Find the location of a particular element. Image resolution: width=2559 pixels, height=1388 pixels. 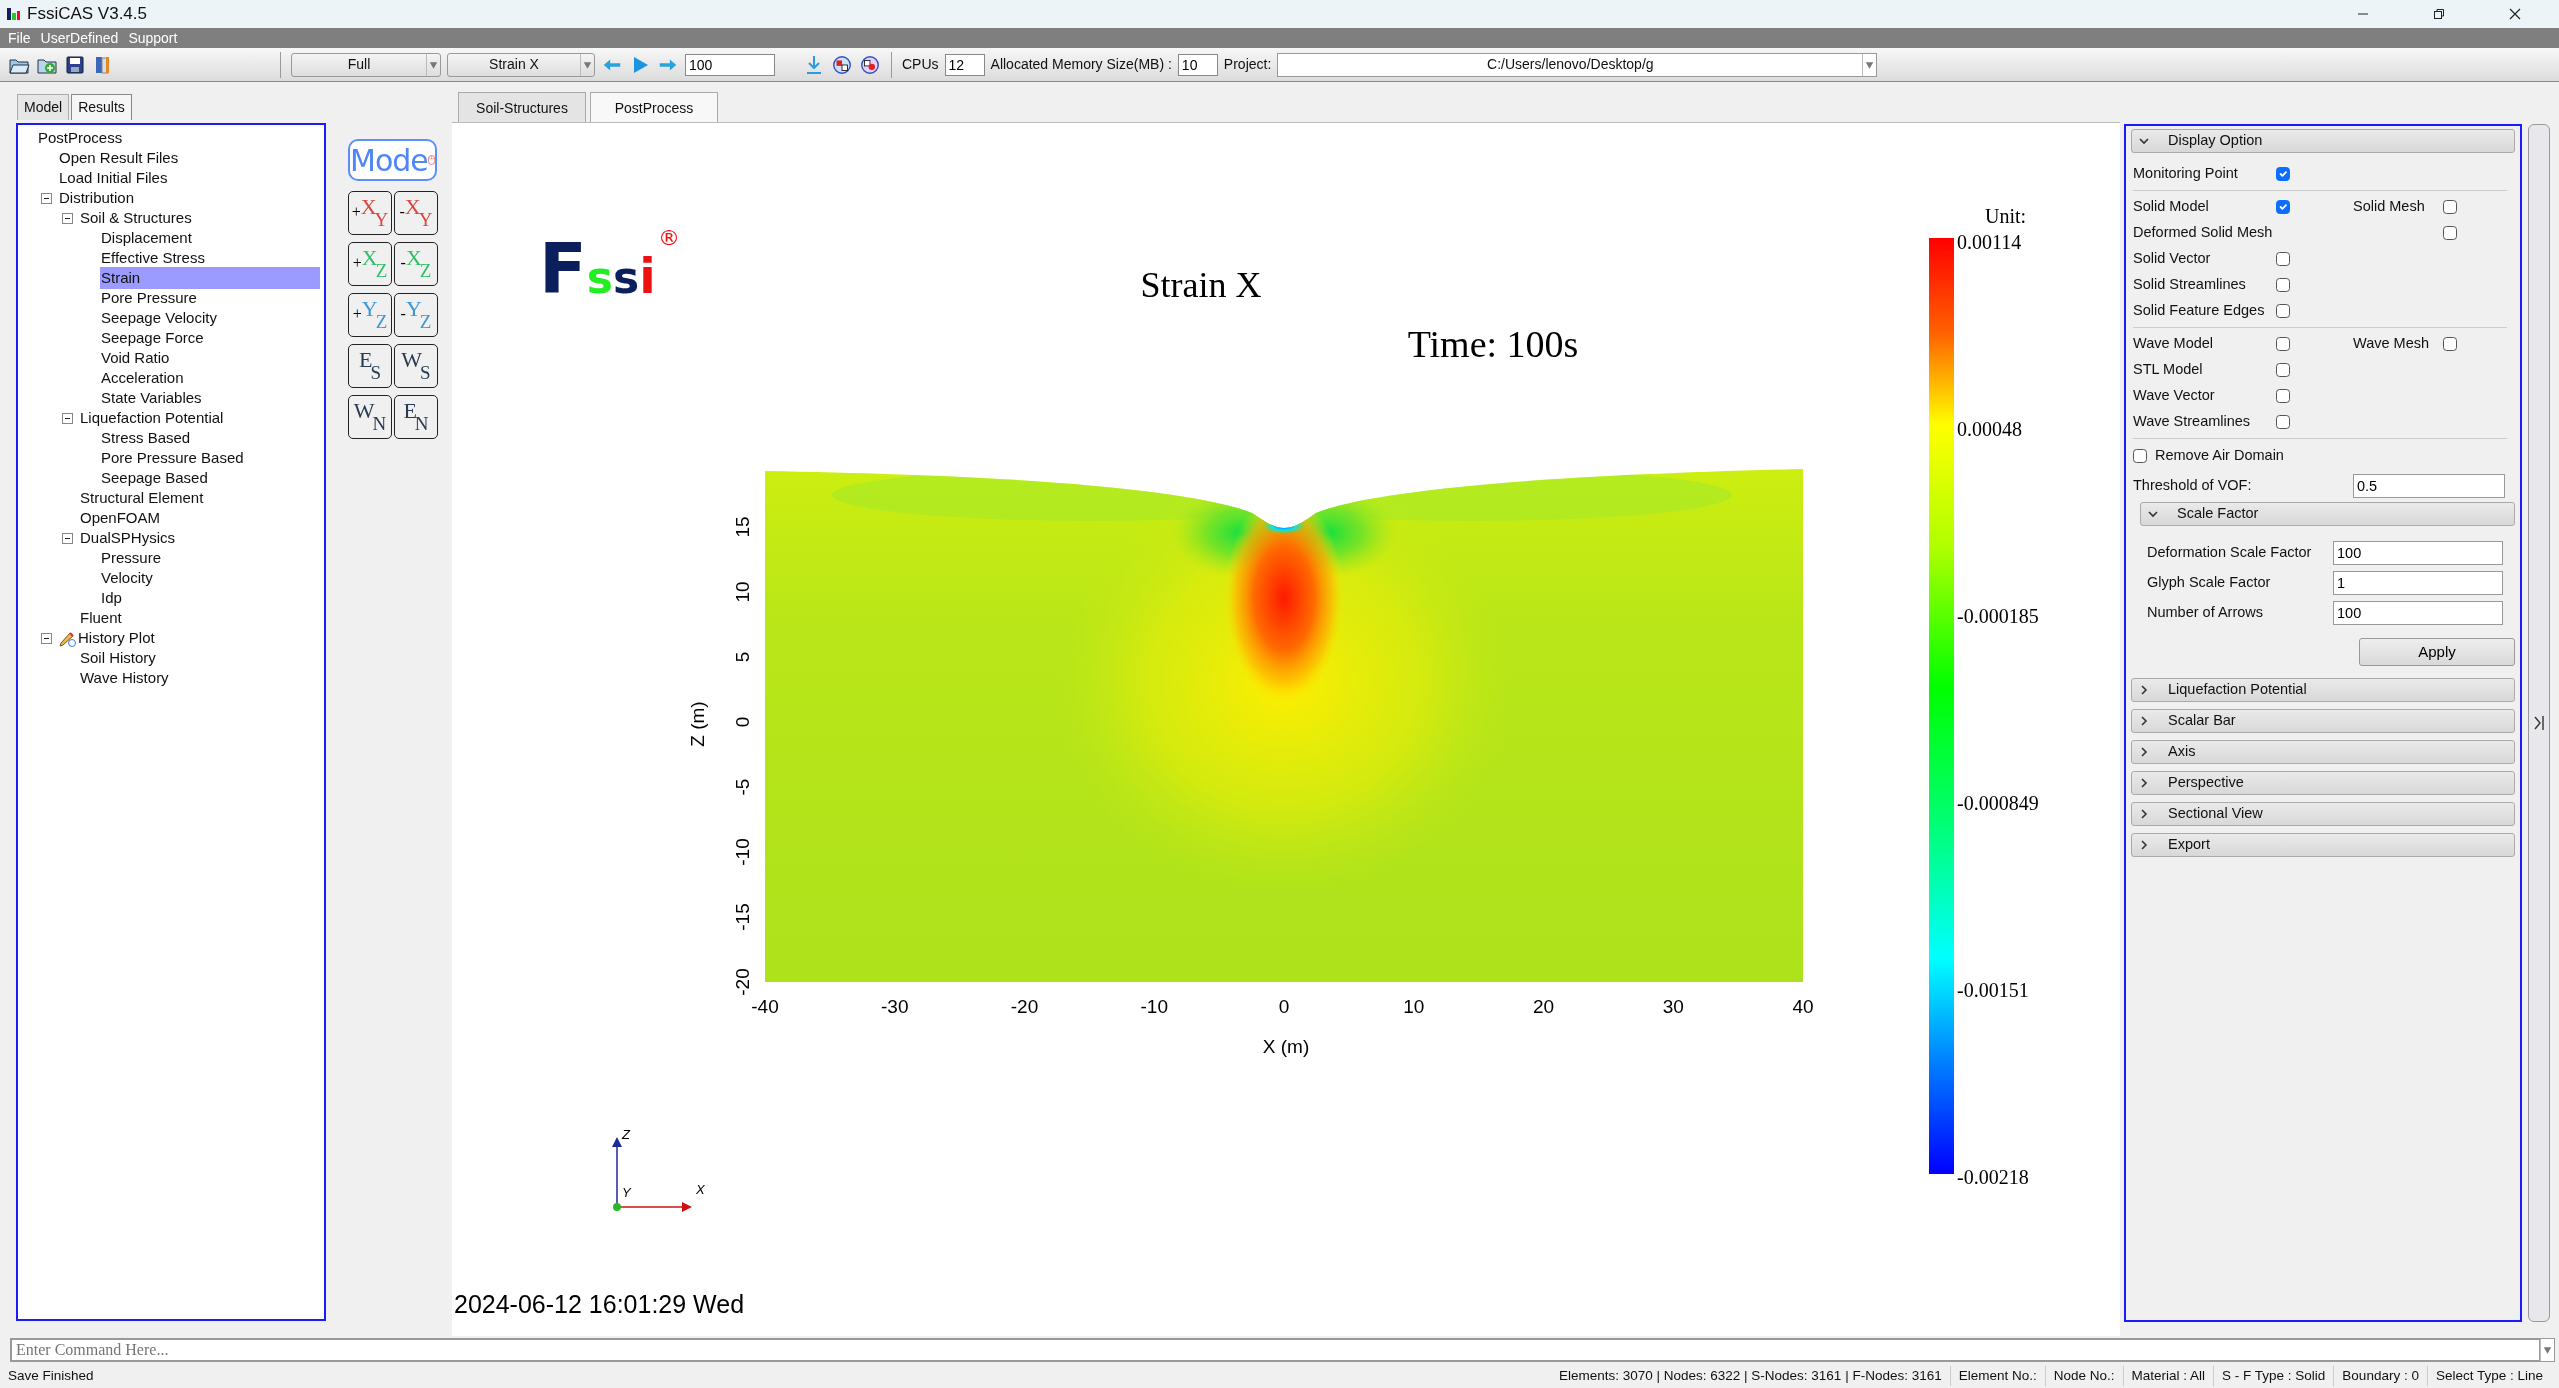

tab: Model is located at coordinates (43, 107).